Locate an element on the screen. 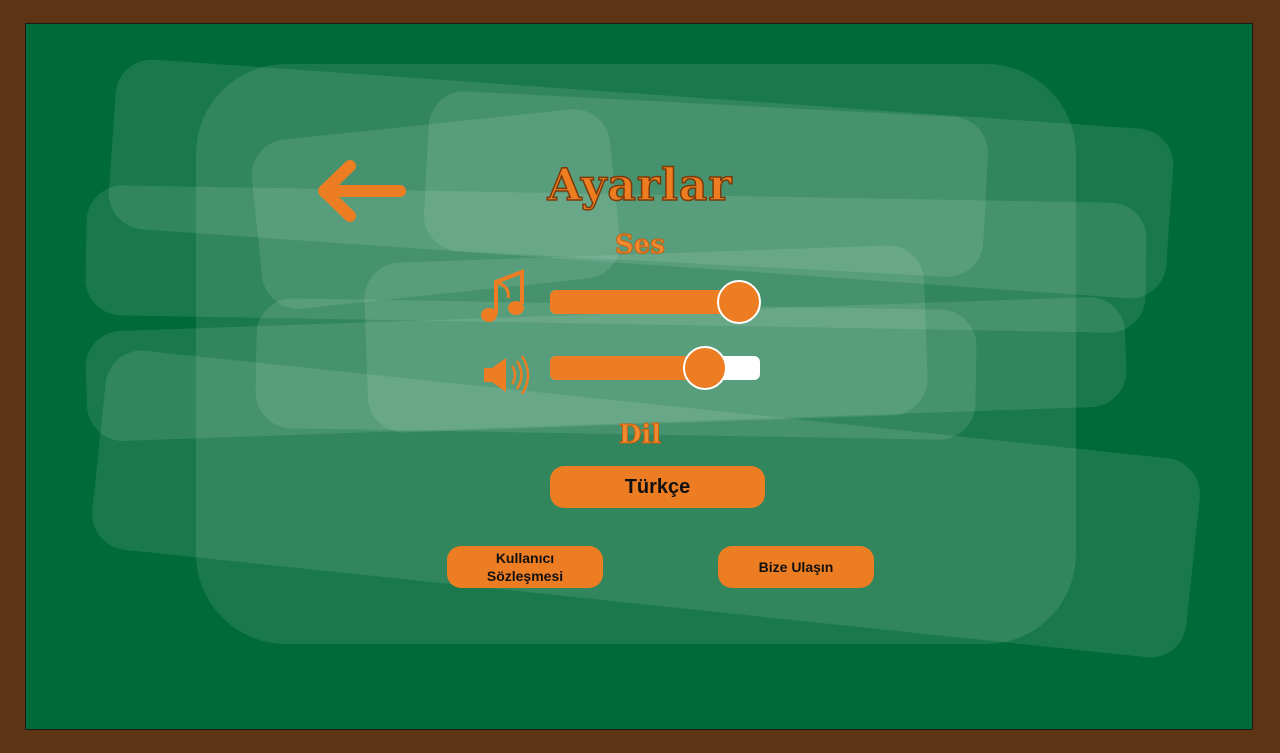 The height and width of the screenshot is (753, 1280). language-button-label: Türkçe is located at coordinates (657, 486).